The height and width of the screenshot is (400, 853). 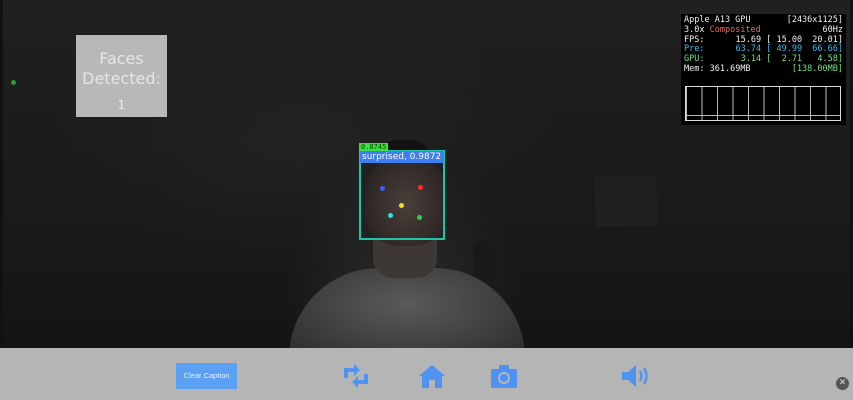 I want to click on landmark-left-eye, so click(x=382, y=188).